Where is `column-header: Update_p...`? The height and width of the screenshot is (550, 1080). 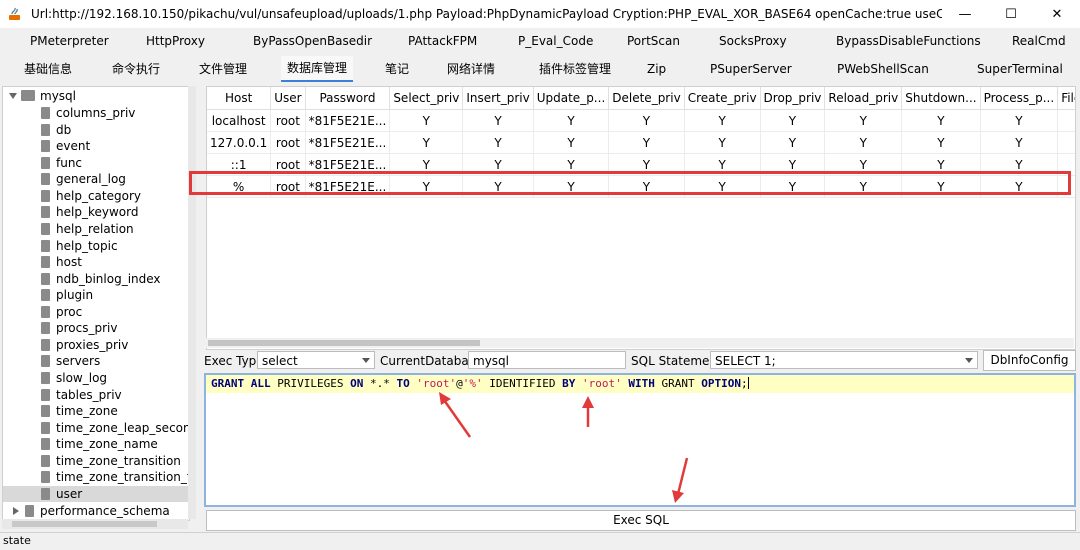 column-header: Update_p... is located at coordinates (571, 98).